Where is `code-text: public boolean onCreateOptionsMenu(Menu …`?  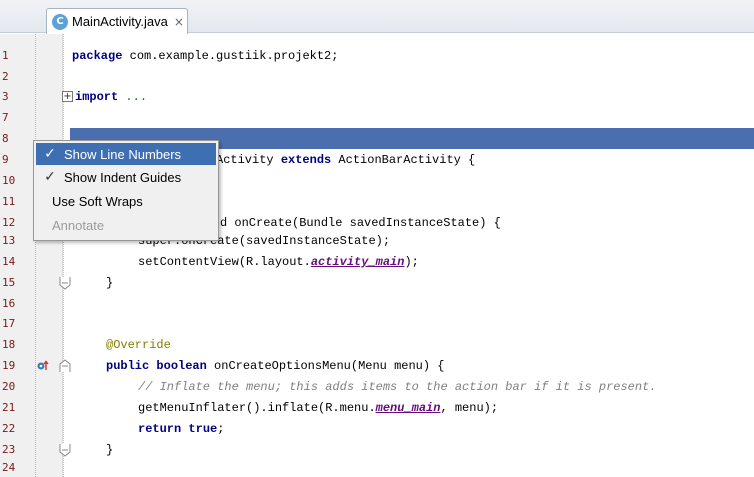
code-text: public boolean onCreateOptionsMenu(Menu … is located at coordinates (275, 366).